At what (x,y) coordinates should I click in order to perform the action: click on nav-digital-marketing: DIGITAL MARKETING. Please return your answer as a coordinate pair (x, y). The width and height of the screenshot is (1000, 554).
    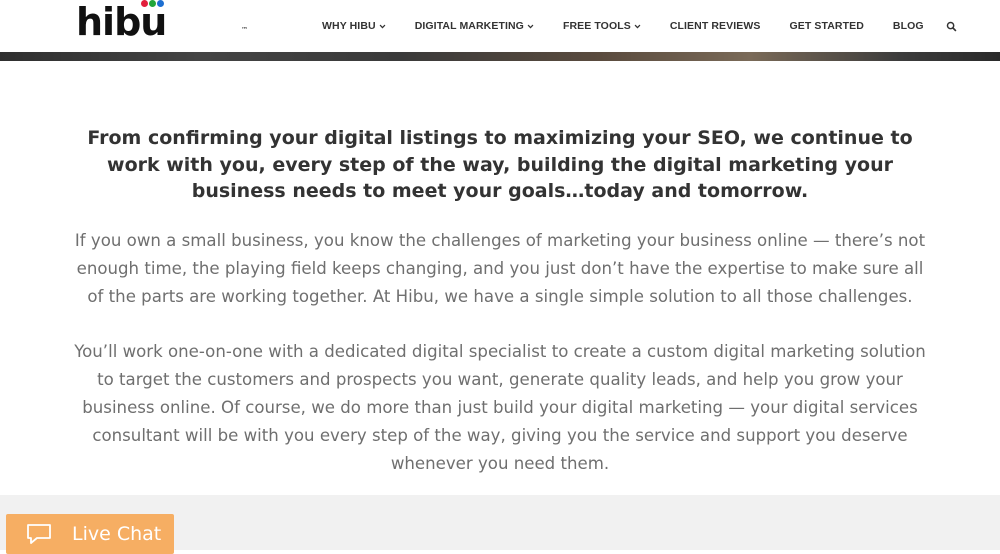
    Looking at the image, I should click on (474, 26).